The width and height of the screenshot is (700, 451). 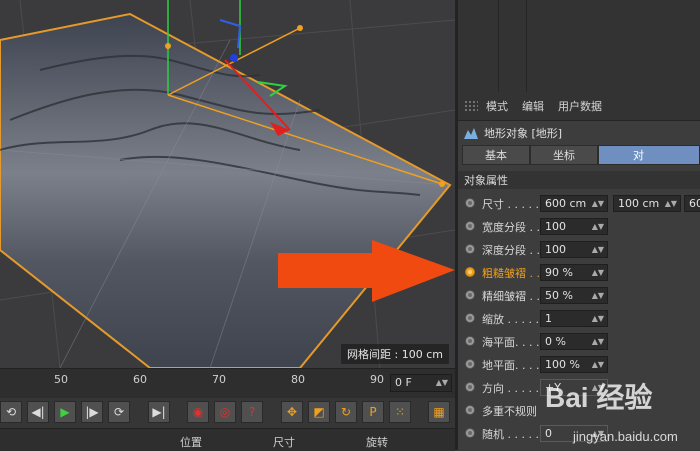 What do you see at coordinates (119, 412) in the screenshot?
I see `loop-icon: ⟳` at bounding box center [119, 412].